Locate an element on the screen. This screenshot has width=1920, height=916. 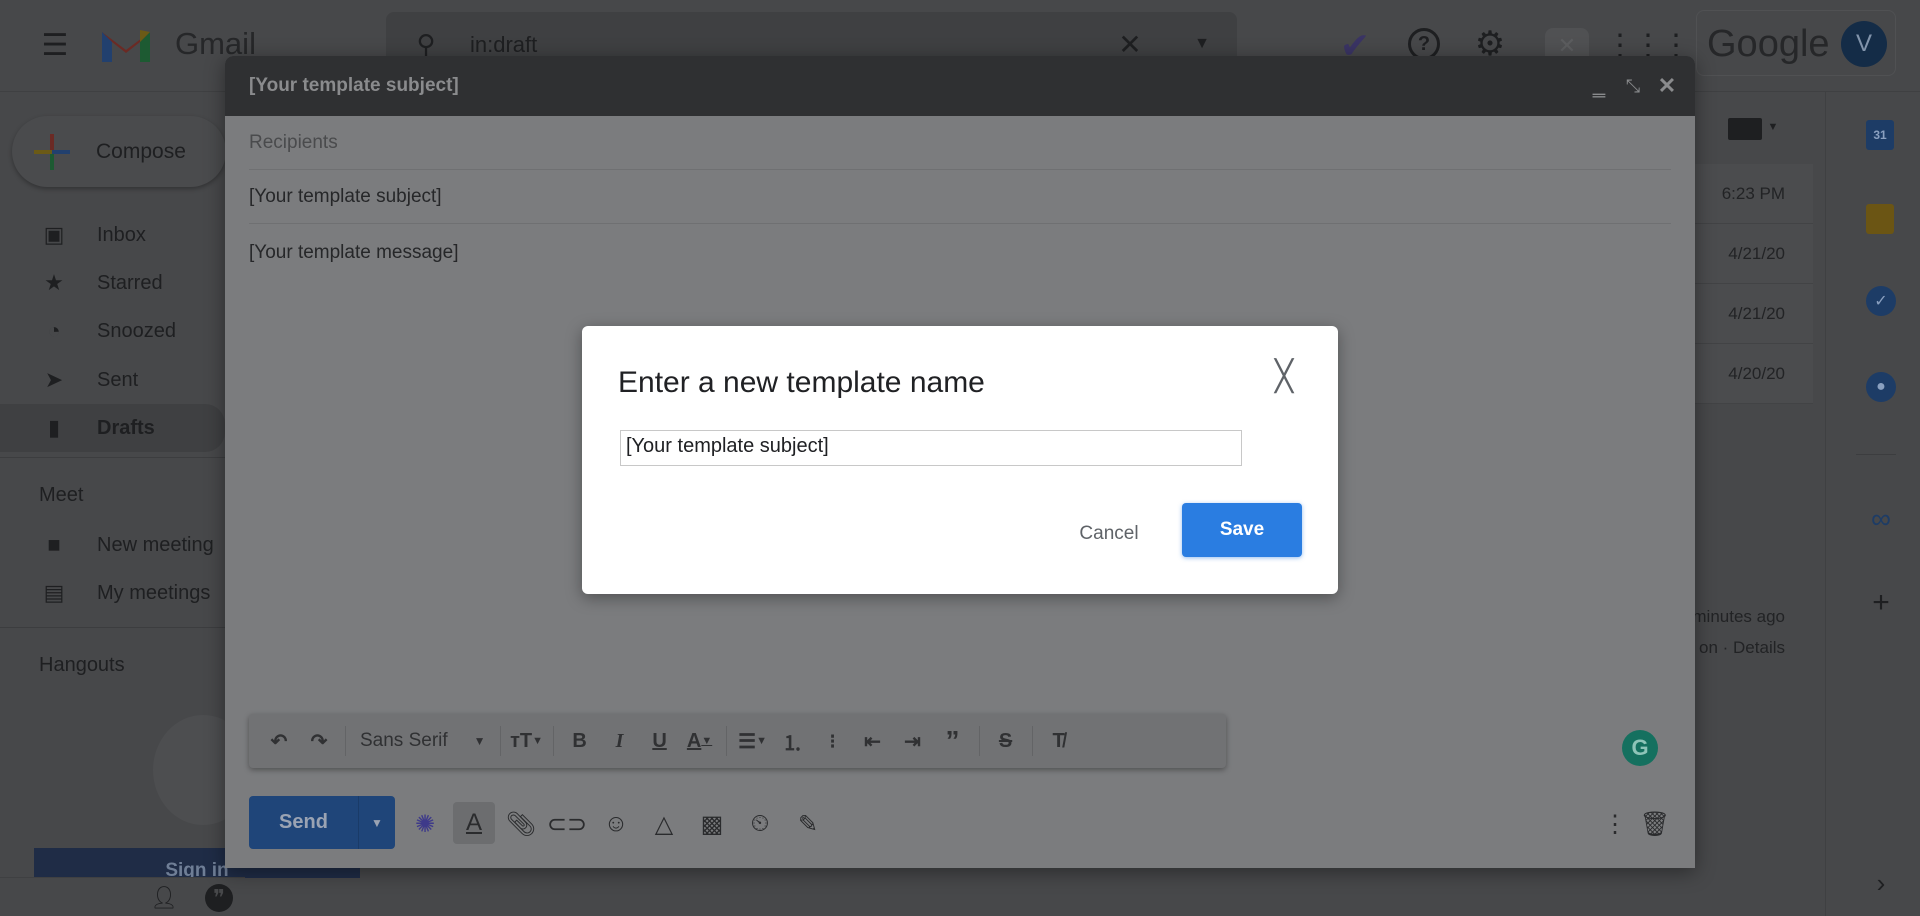
input-tools-dropdown-icon: ▼ is located at coordinates (1773, 127).